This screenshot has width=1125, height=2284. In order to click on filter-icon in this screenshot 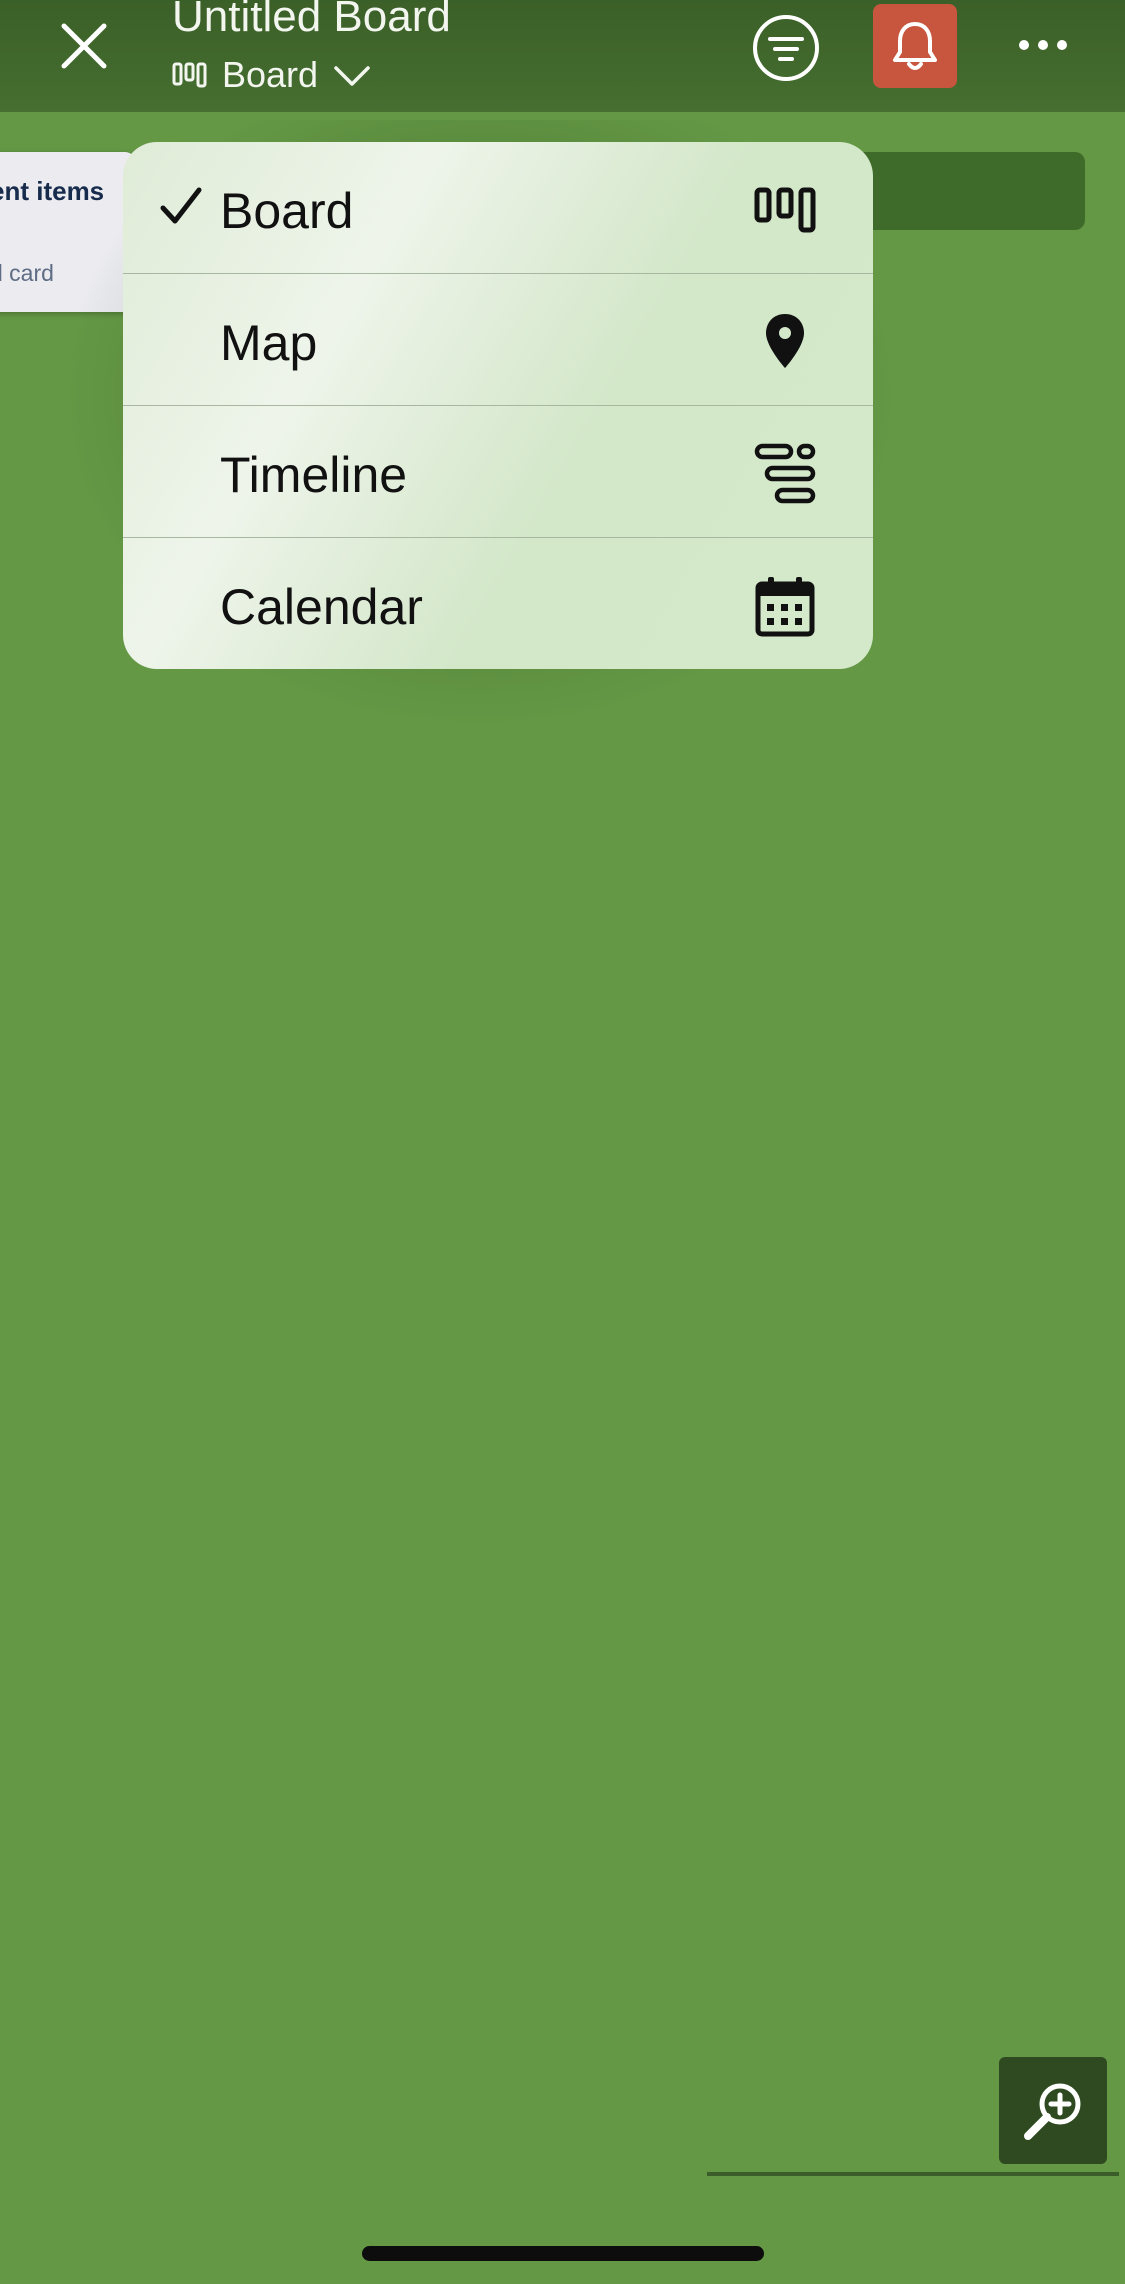, I will do `click(786, 48)`.